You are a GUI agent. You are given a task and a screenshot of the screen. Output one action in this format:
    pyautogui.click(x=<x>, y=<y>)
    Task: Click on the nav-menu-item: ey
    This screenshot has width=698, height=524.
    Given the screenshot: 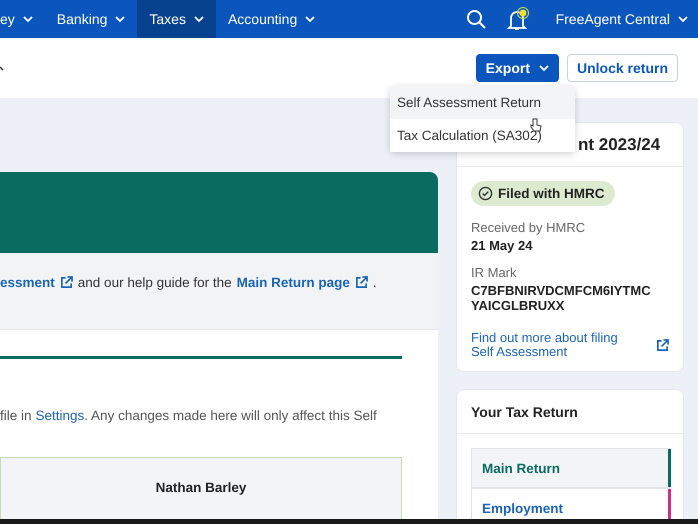 What is the action you would take?
    pyautogui.click(x=22, y=19)
    